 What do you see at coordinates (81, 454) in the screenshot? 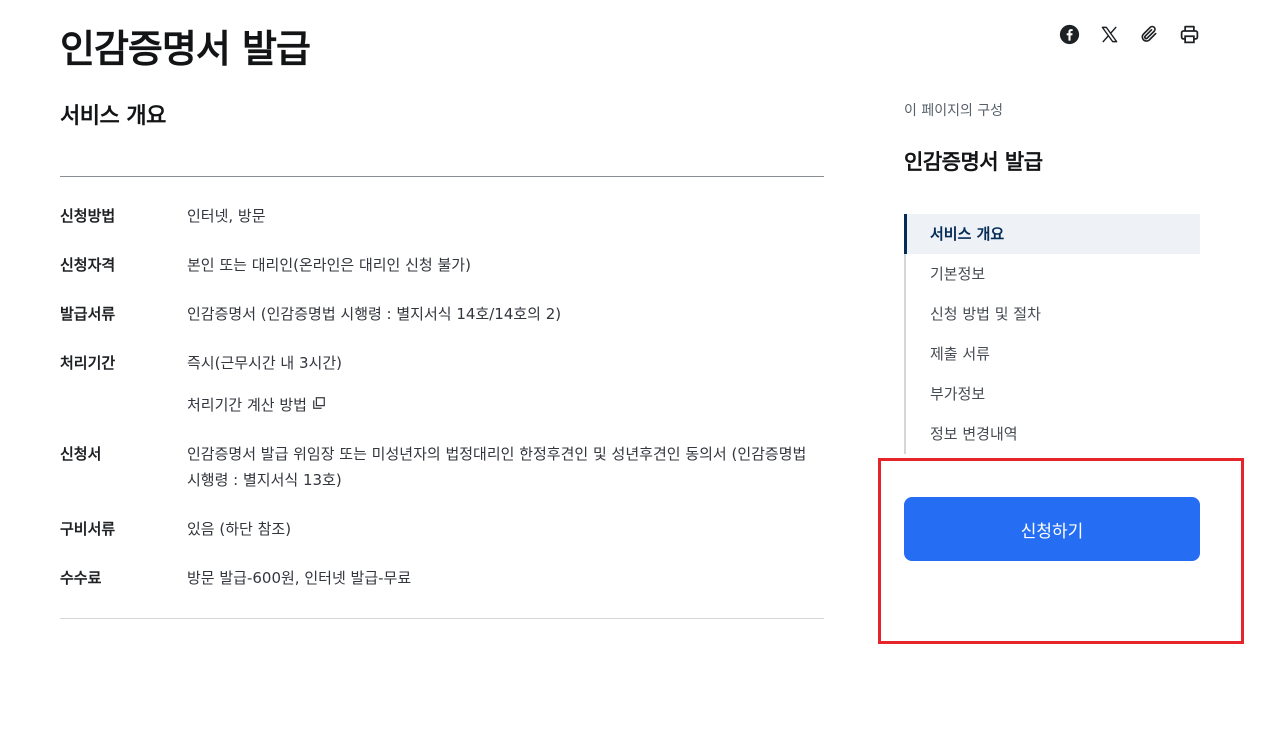
I see `row-label: 신청서` at bounding box center [81, 454].